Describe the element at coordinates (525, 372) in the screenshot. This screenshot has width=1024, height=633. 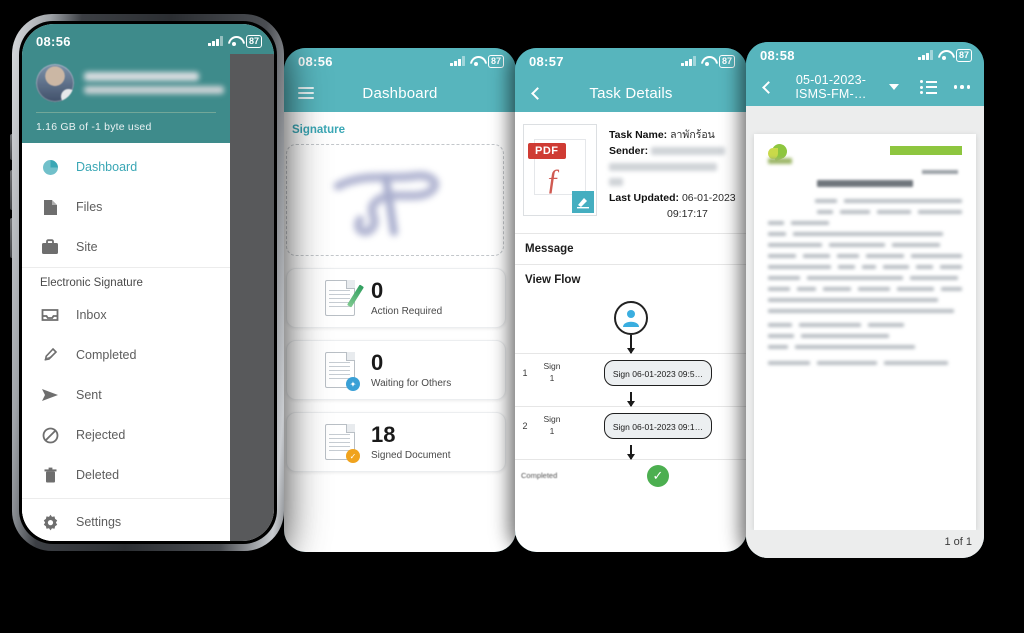
I see `flow-step-number: 1` at that location.